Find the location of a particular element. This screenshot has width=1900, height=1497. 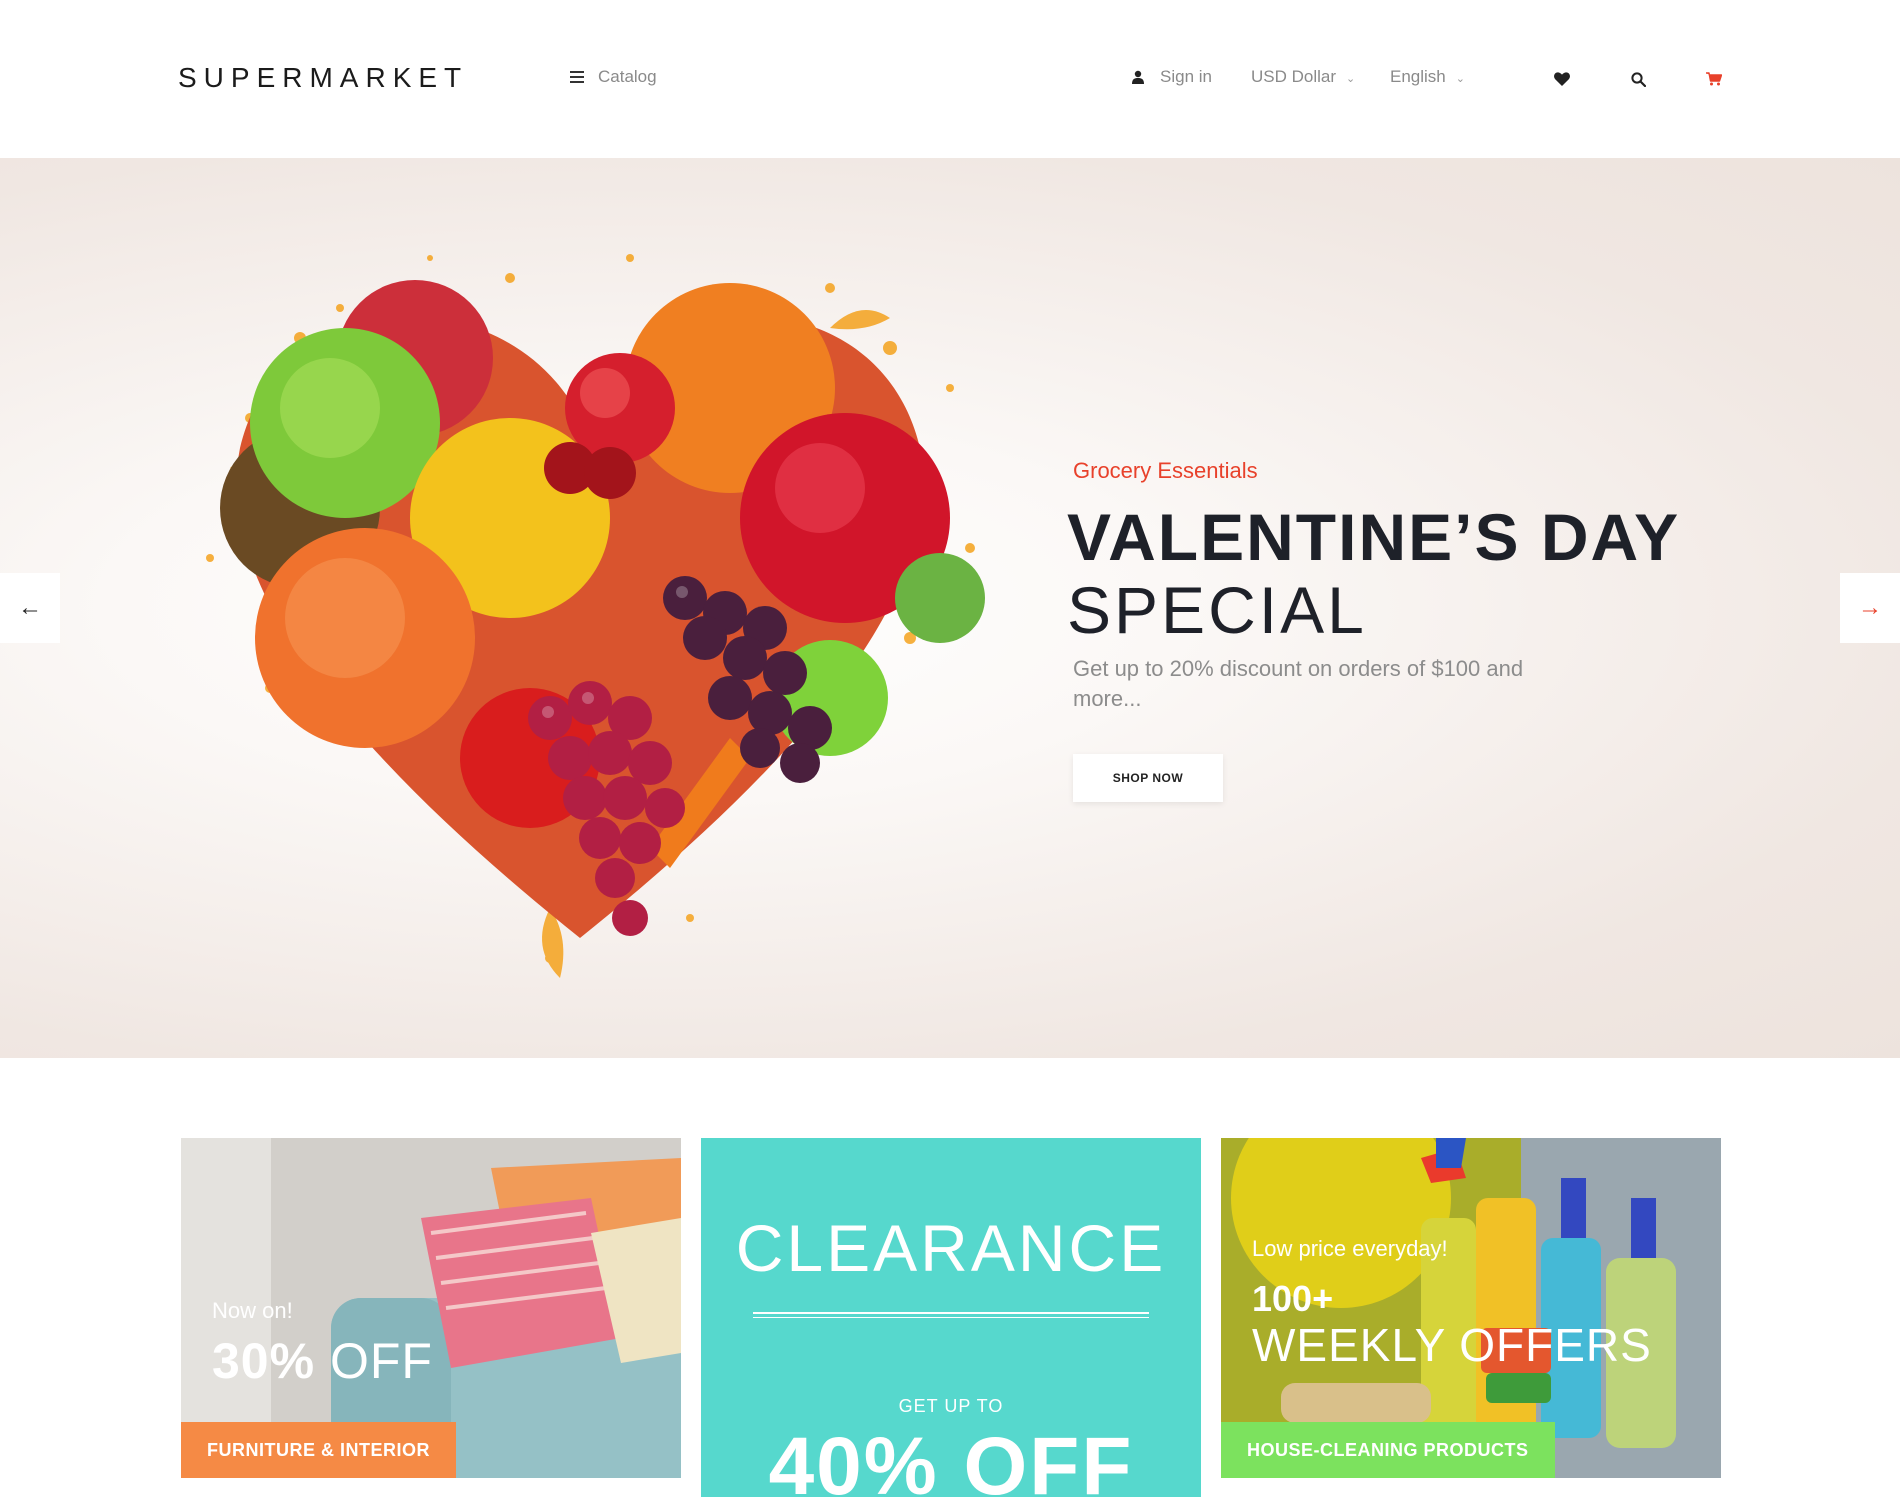

arrow-right-icon: → is located at coordinates (1870, 607).